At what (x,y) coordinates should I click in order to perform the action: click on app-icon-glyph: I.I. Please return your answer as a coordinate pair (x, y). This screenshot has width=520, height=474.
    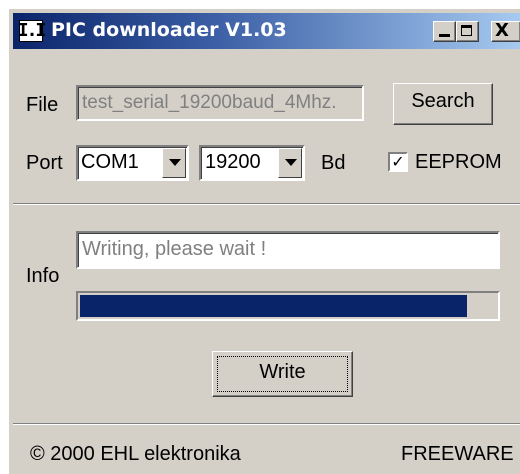
    Looking at the image, I should click on (31, 30).